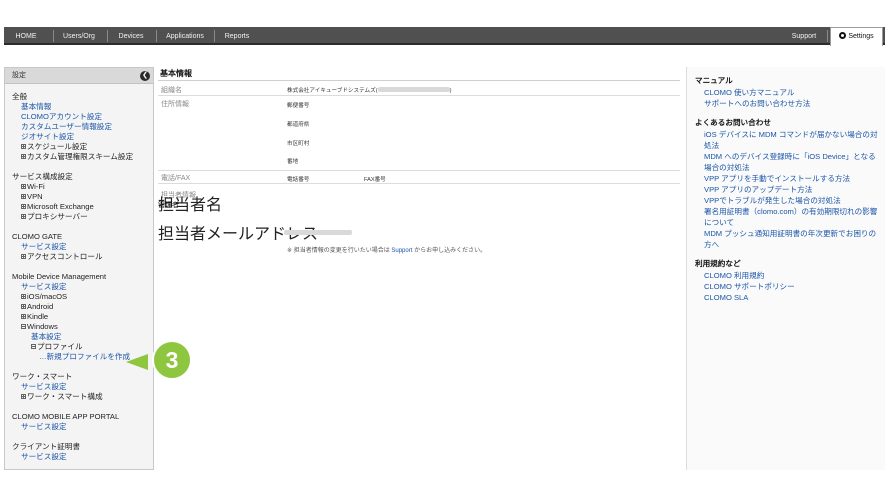  I want to click on sidebar-item-label: 基本情報, so click(36, 106).